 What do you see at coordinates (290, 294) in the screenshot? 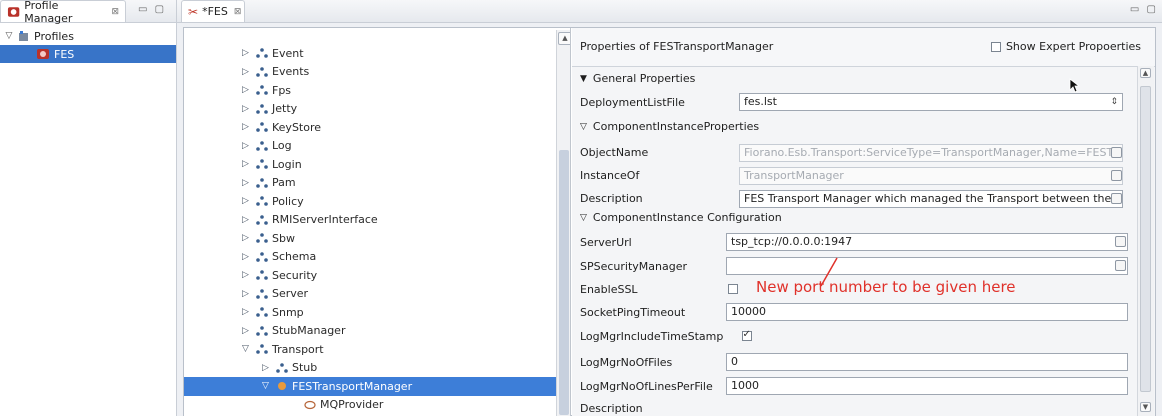
I see `tree-item-label: Server` at bounding box center [290, 294].